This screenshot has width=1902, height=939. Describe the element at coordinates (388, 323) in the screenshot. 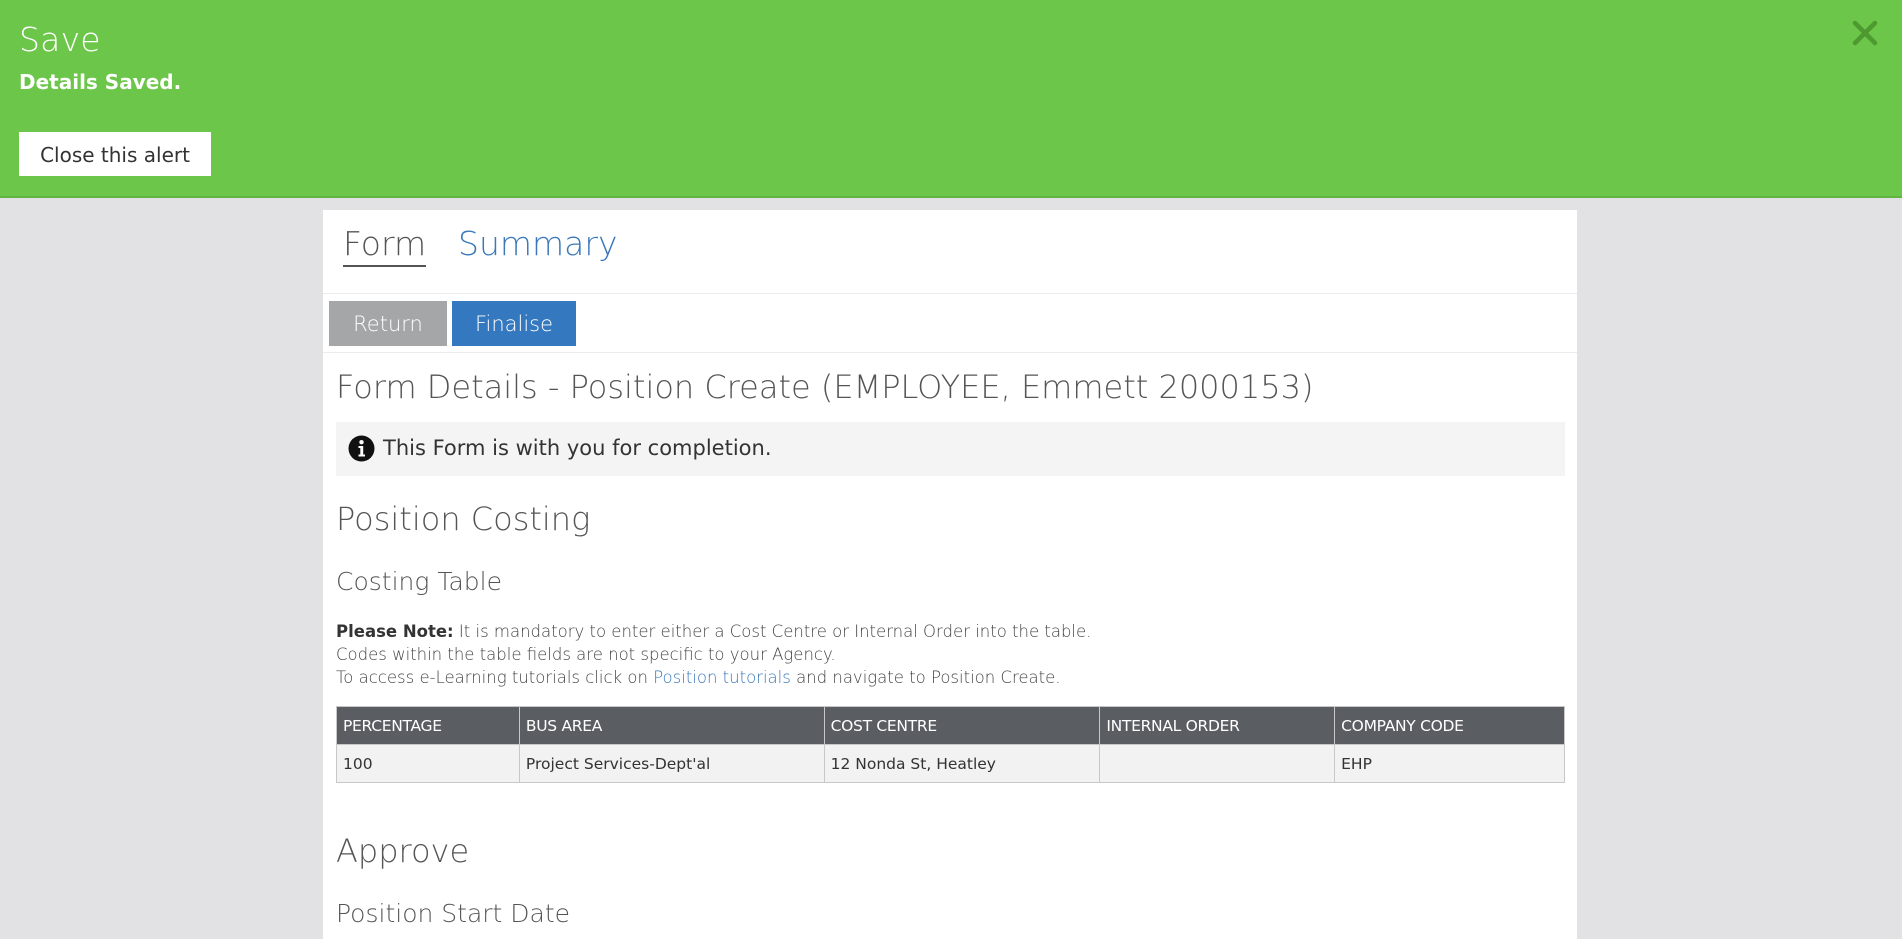

I see `return-button: Return` at that location.